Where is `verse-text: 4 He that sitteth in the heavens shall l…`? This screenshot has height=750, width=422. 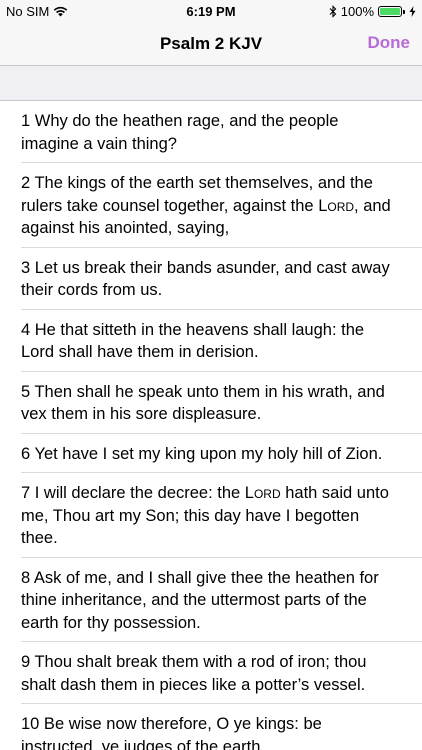
verse-text: 4 He that sitteth in the heavens shall l… is located at coordinates (193, 341).